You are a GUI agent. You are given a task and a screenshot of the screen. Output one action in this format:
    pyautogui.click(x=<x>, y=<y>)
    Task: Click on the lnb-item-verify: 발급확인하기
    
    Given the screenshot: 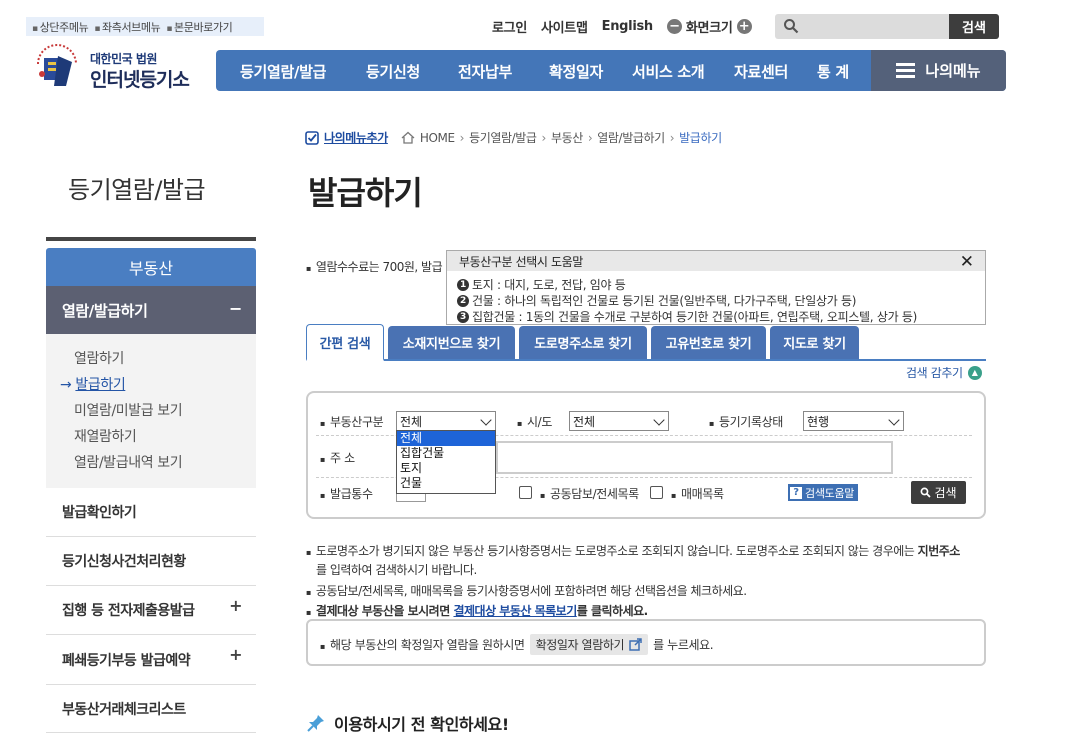 What is the action you would take?
    pyautogui.click(x=151, y=512)
    